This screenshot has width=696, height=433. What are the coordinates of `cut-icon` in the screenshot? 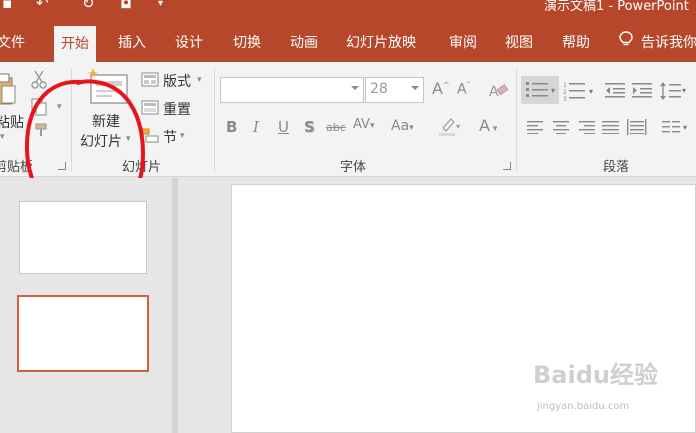 It's located at (39, 80).